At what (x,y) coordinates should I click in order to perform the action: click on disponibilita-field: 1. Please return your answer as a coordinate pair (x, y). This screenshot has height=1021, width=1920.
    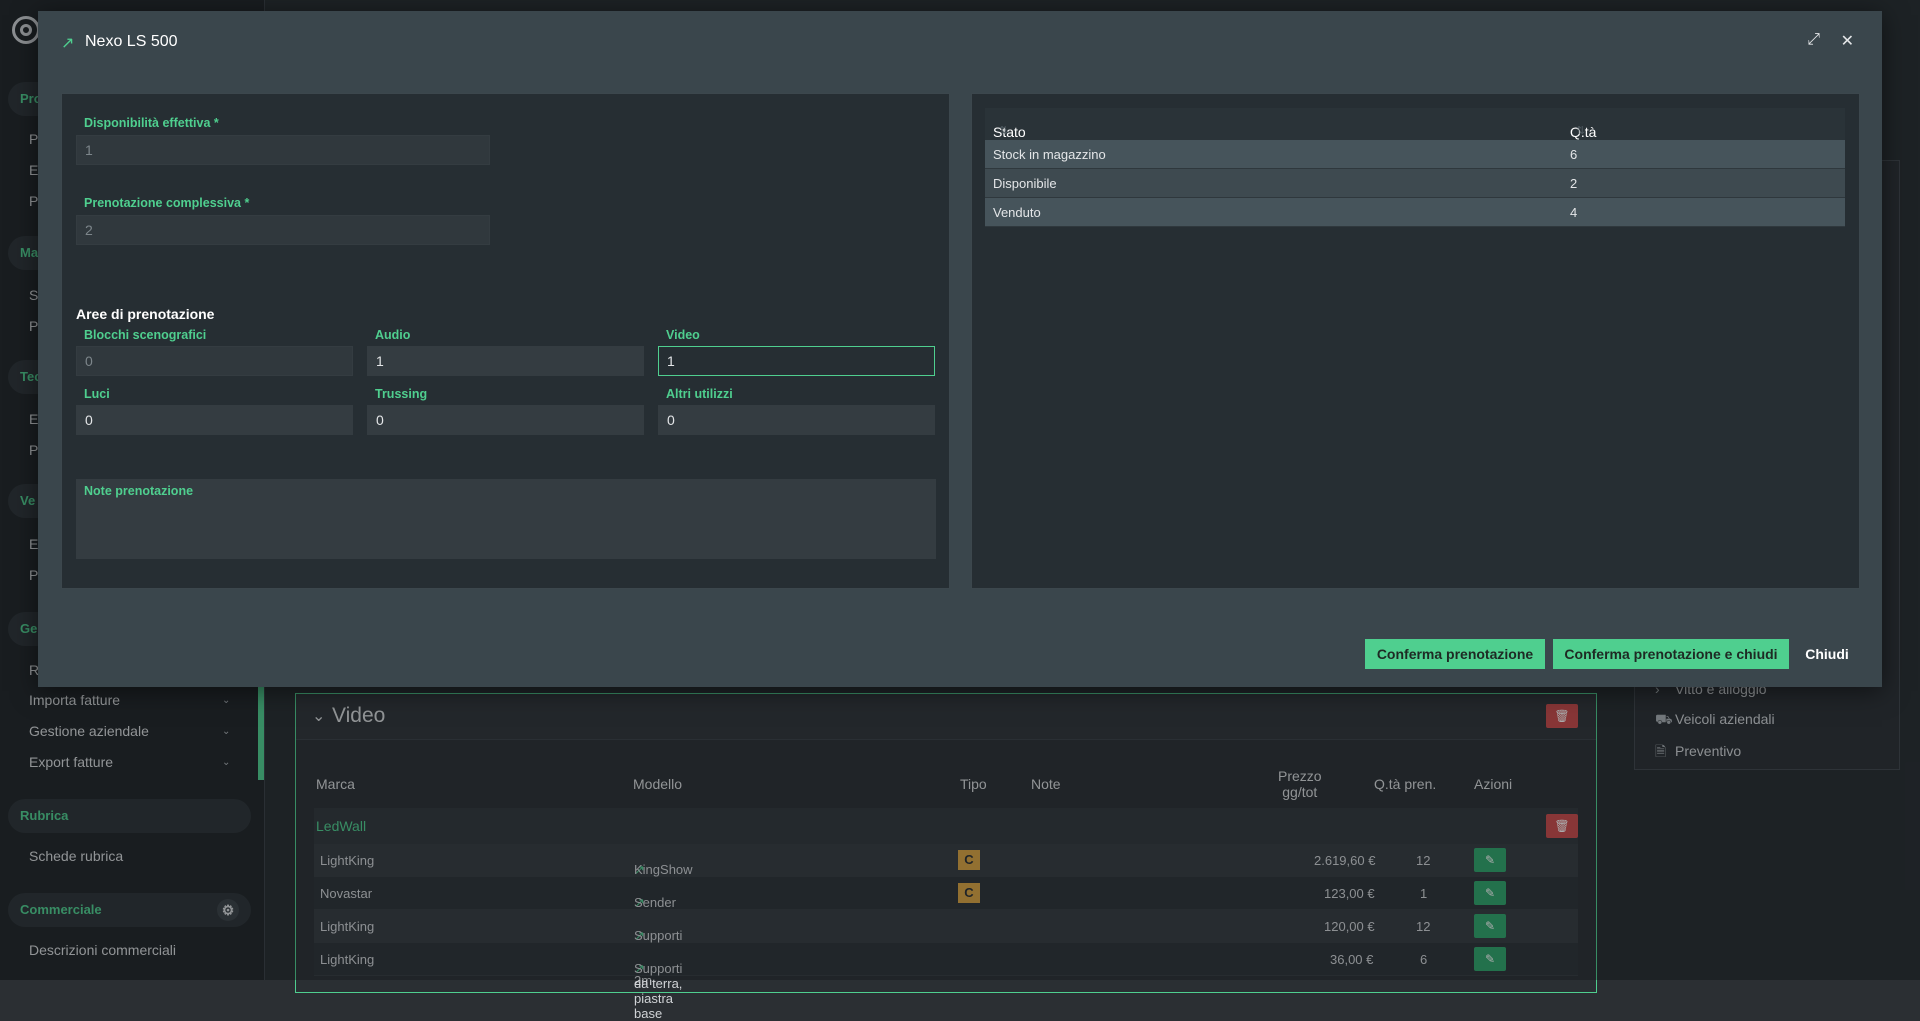
    Looking at the image, I should click on (283, 150).